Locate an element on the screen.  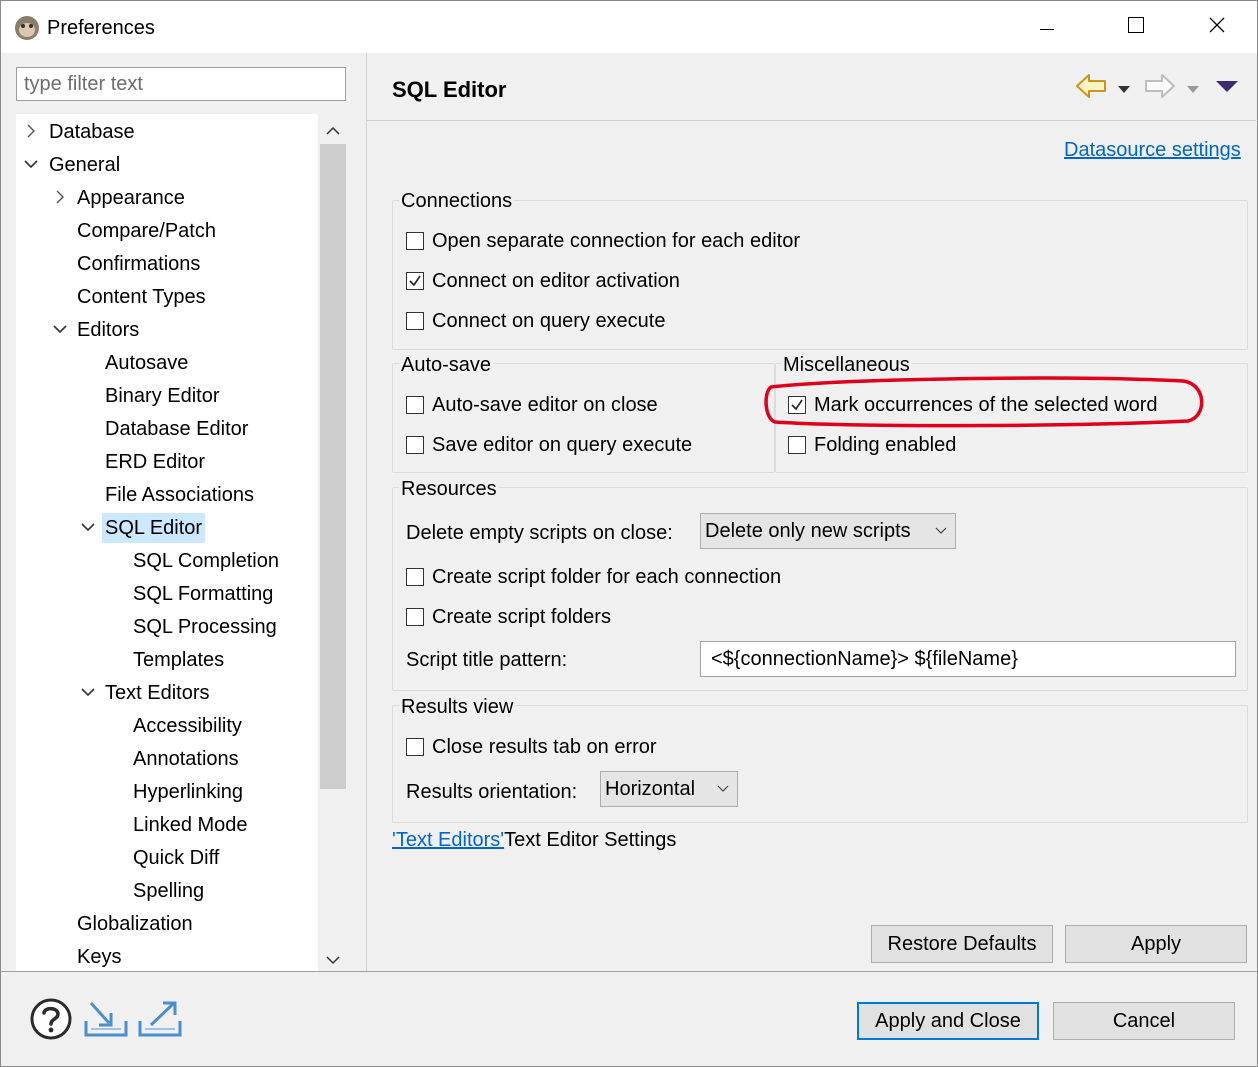
apply-and-close-button: Apply and Close is located at coordinates (948, 1021).